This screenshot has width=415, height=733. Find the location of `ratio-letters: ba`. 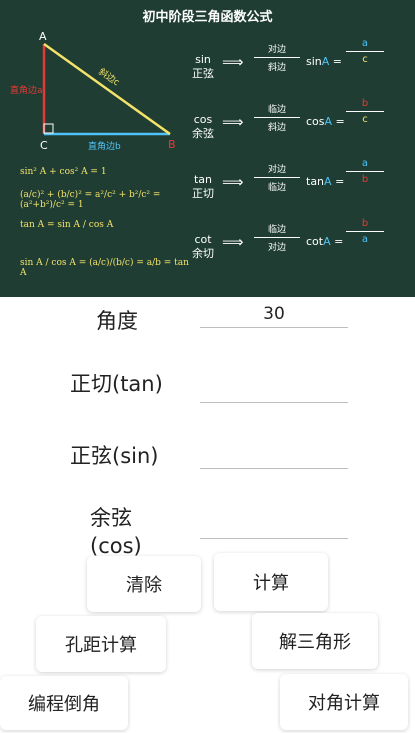

ratio-letters: ba is located at coordinates (365, 231).